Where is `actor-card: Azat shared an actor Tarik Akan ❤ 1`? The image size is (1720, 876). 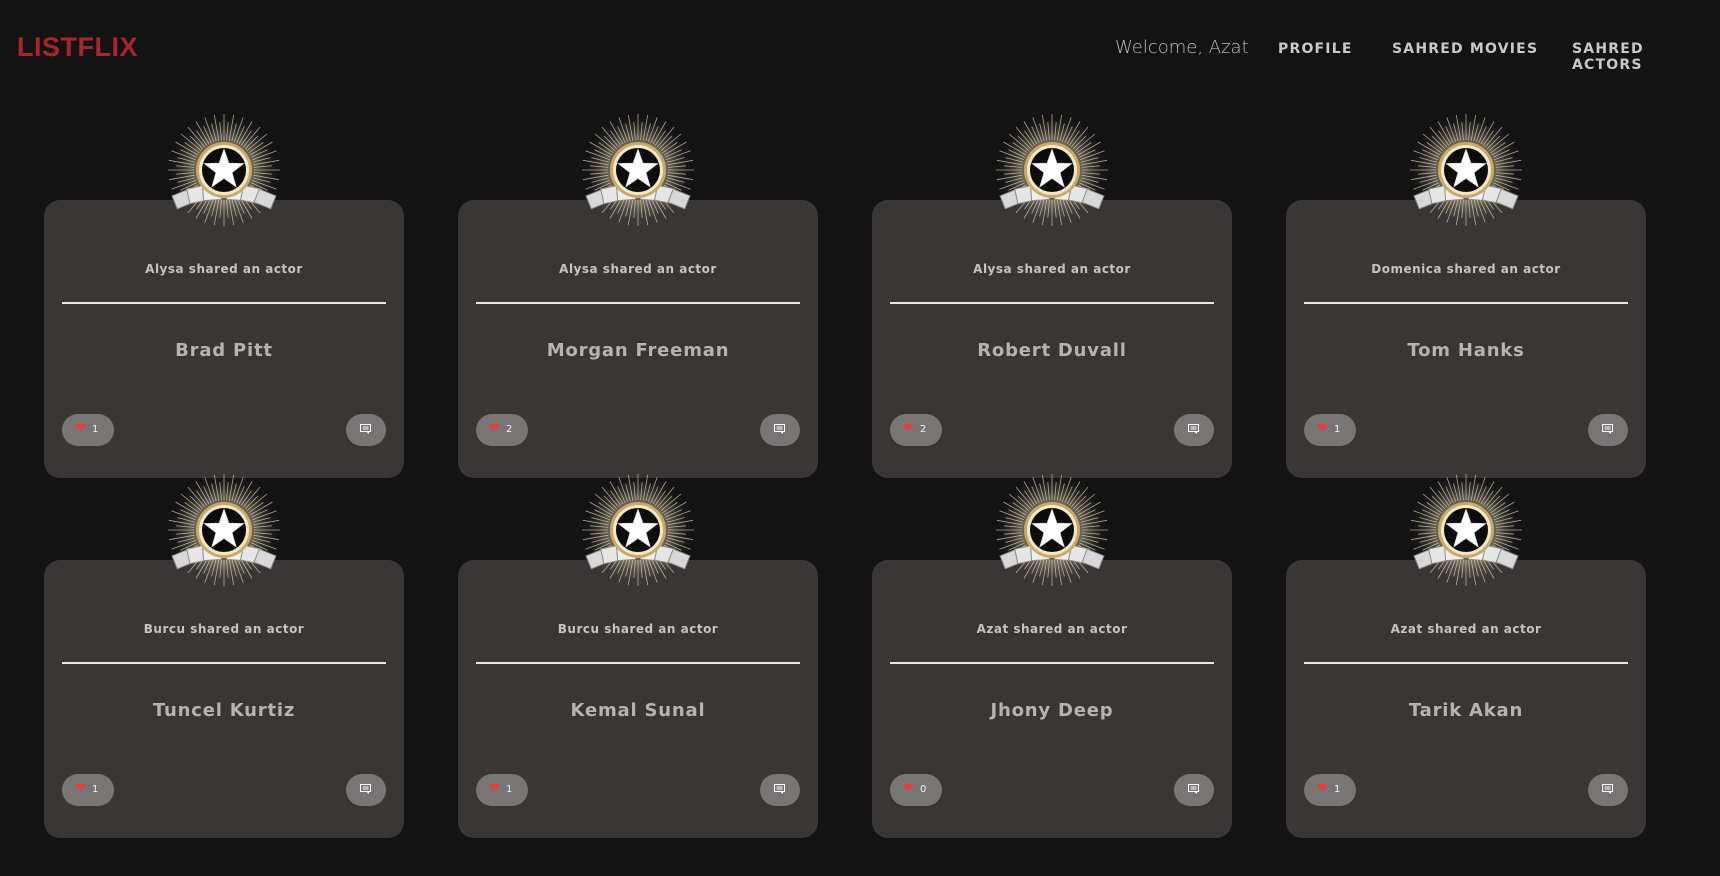
actor-card: Azat shared an actor Tarik Akan ❤ 1 is located at coordinates (1466, 699).